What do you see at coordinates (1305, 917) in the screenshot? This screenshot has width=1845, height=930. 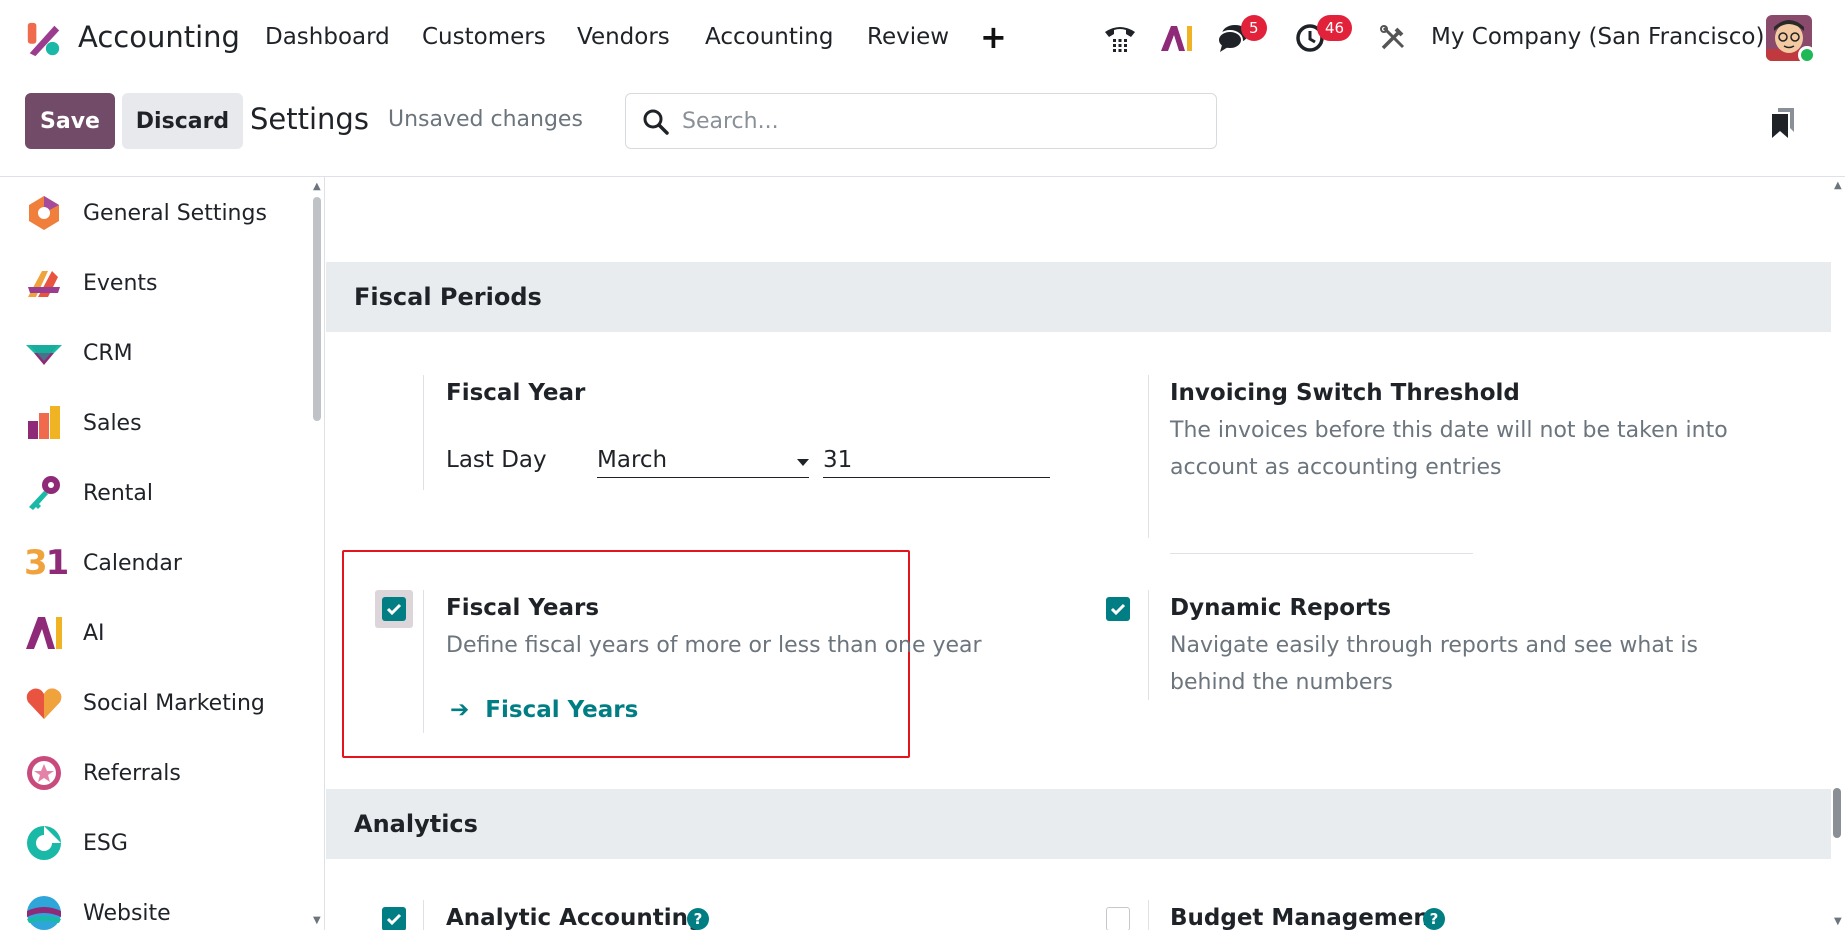 I see `budget-management-title: Budget Management` at bounding box center [1305, 917].